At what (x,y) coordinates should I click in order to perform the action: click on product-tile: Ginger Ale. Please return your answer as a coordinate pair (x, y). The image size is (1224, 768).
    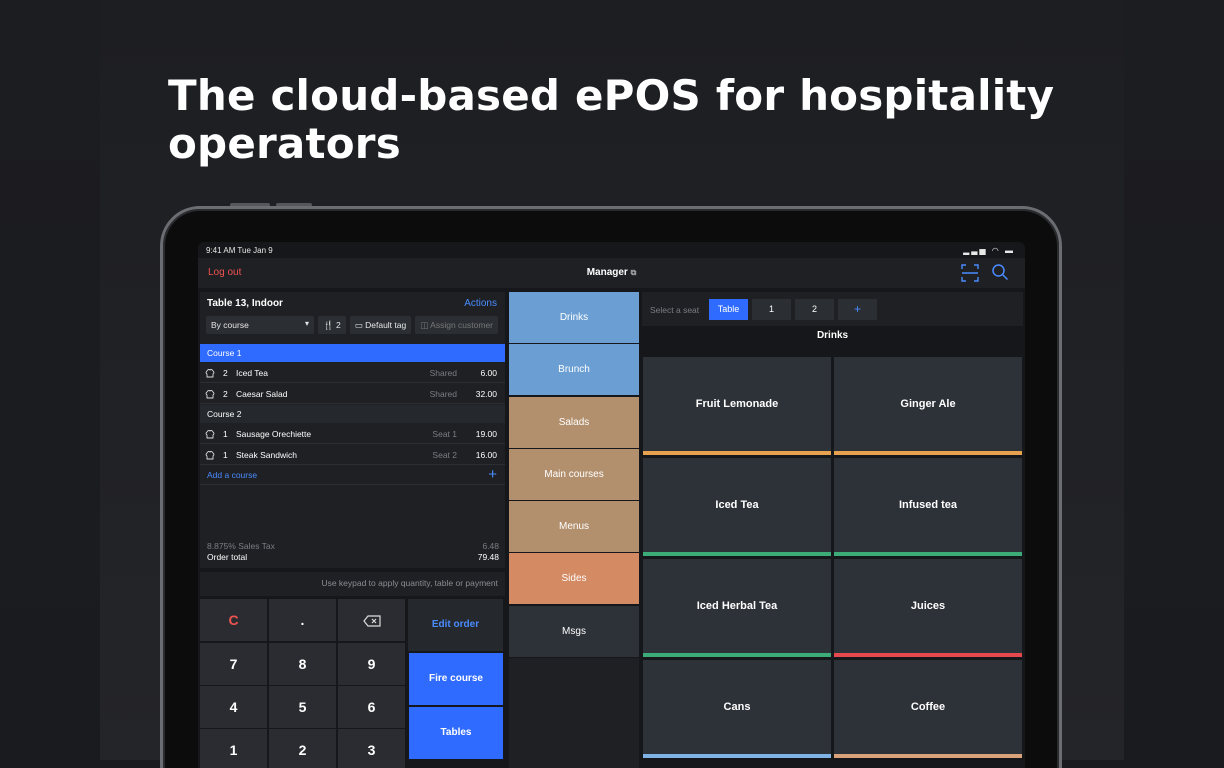
    Looking at the image, I should click on (928, 406).